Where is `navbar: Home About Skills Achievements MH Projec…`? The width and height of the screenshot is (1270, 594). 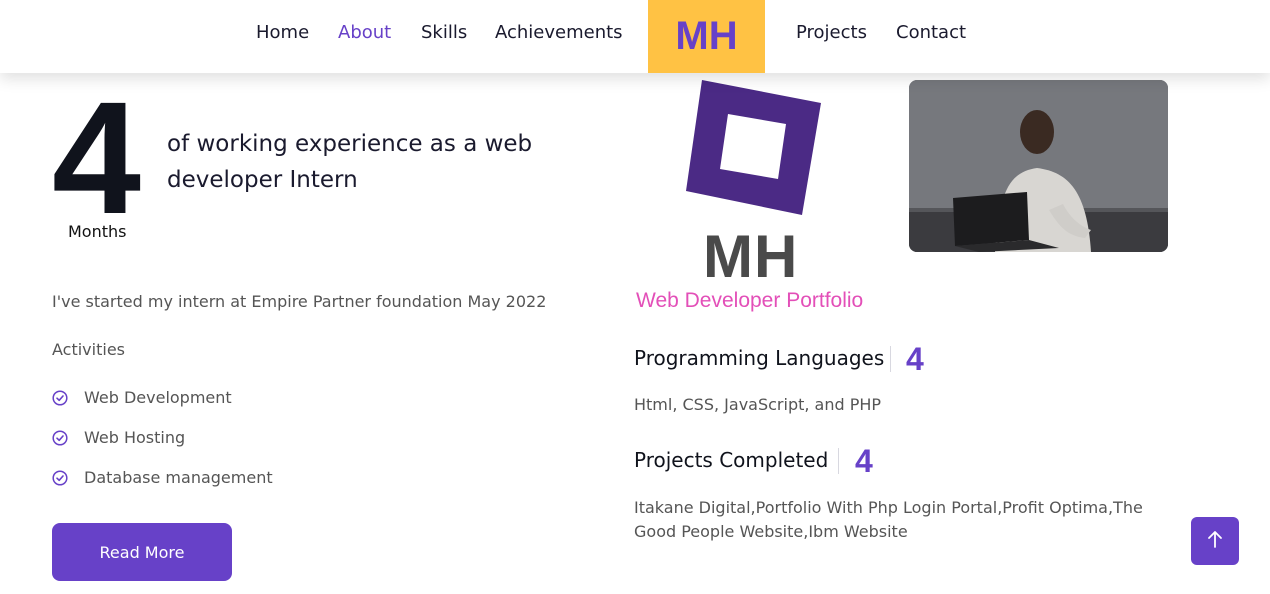 navbar: Home About Skills Achievements MH Projec… is located at coordinates (635, 36).